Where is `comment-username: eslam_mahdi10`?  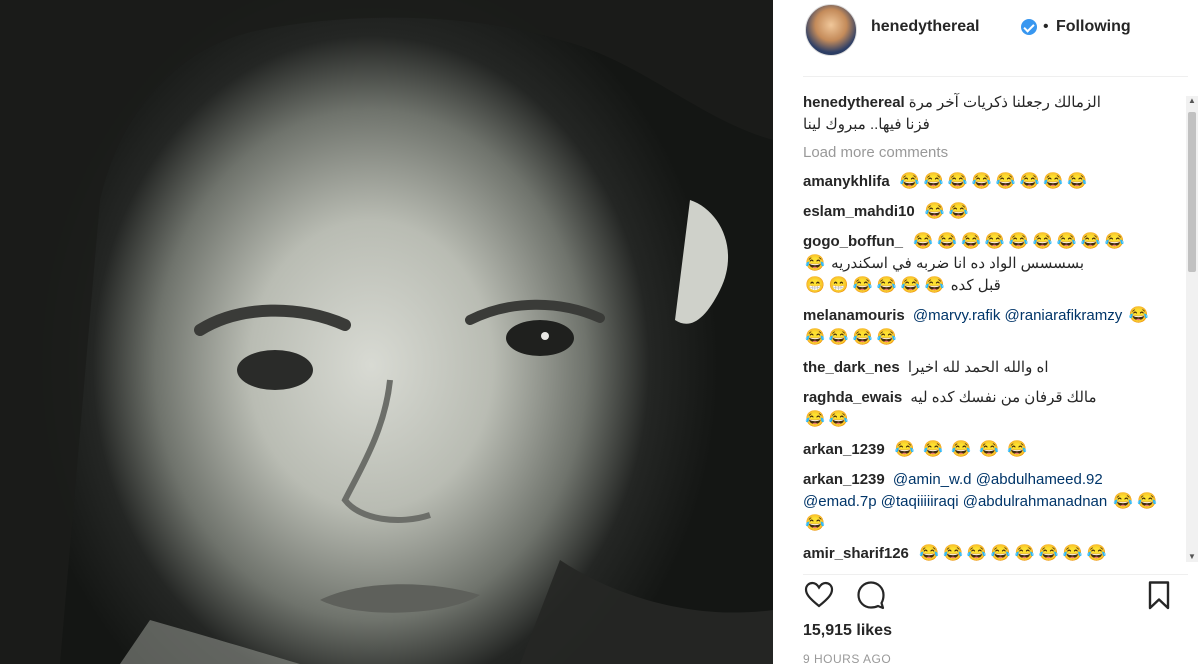 comment-username: eslam_mahdi10 is located at coordinates (859, 211).